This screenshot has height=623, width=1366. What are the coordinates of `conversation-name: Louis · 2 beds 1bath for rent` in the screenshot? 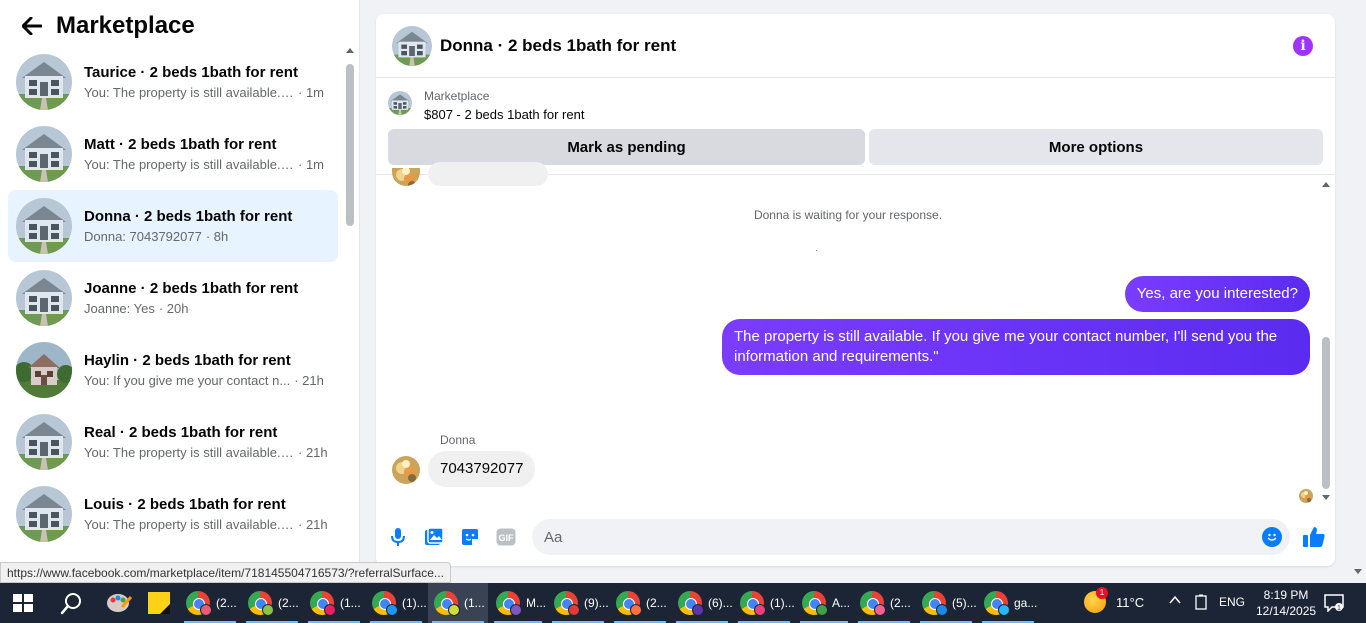 It's located at (185, 504).